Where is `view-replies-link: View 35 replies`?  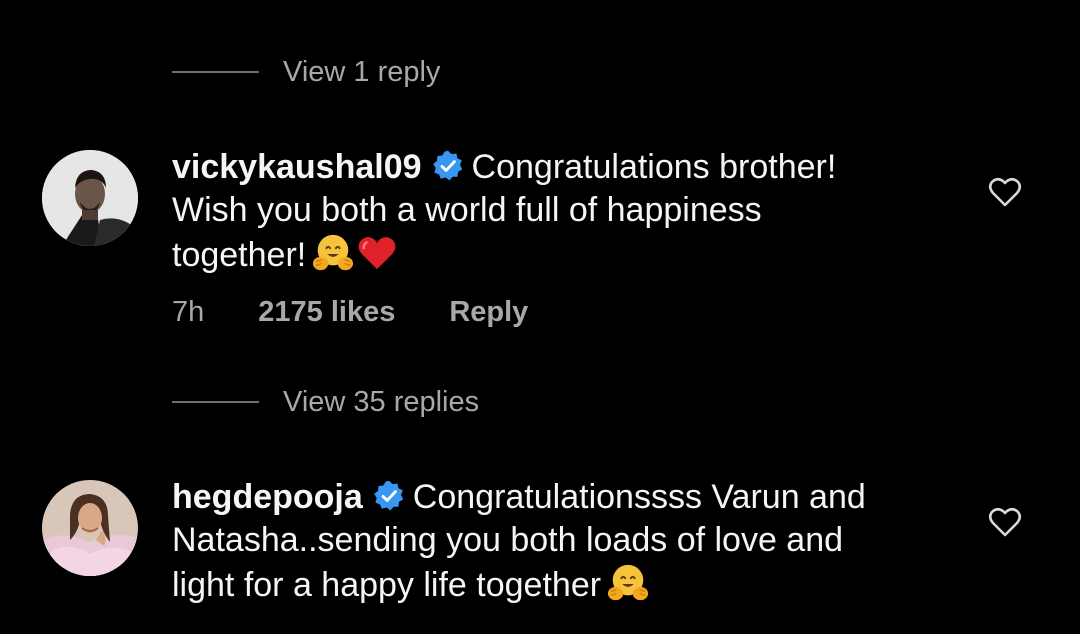
view-replies-link: View 35 replies is located at coordinates (325, 402).